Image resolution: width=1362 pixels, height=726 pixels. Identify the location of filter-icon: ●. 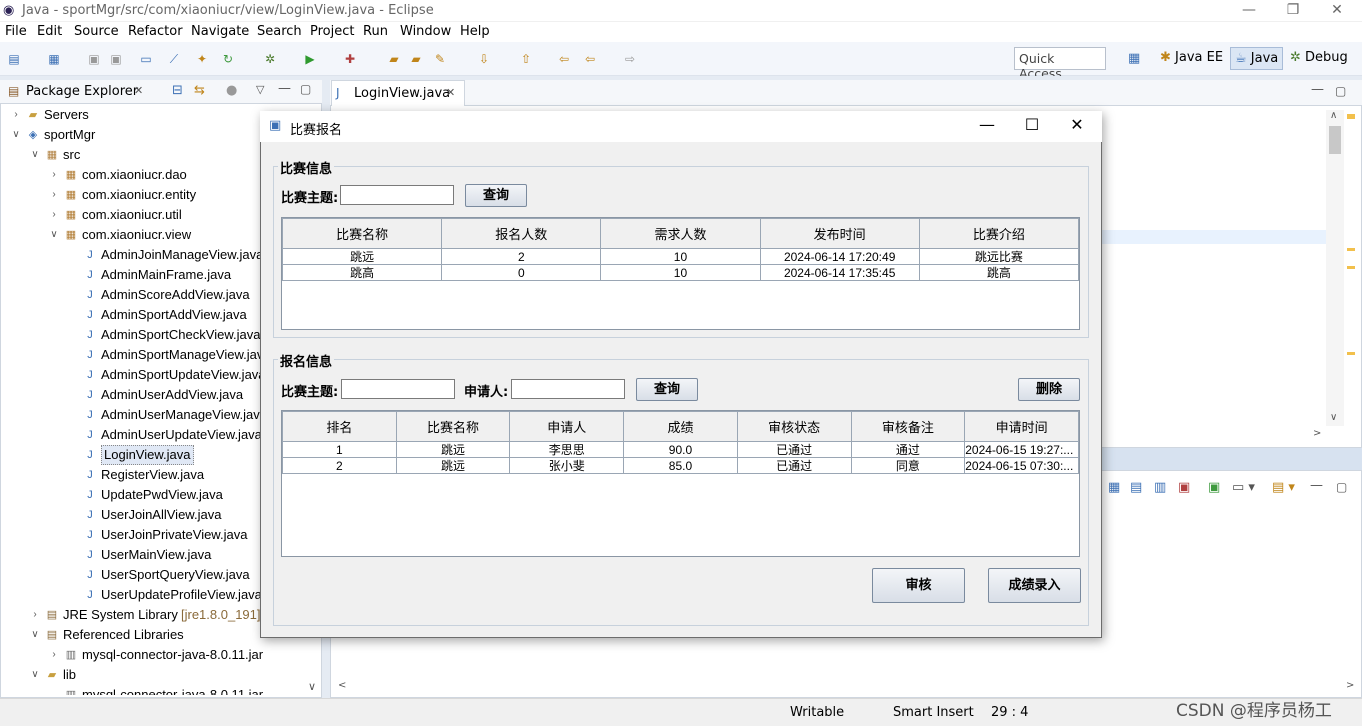
(231, 90).